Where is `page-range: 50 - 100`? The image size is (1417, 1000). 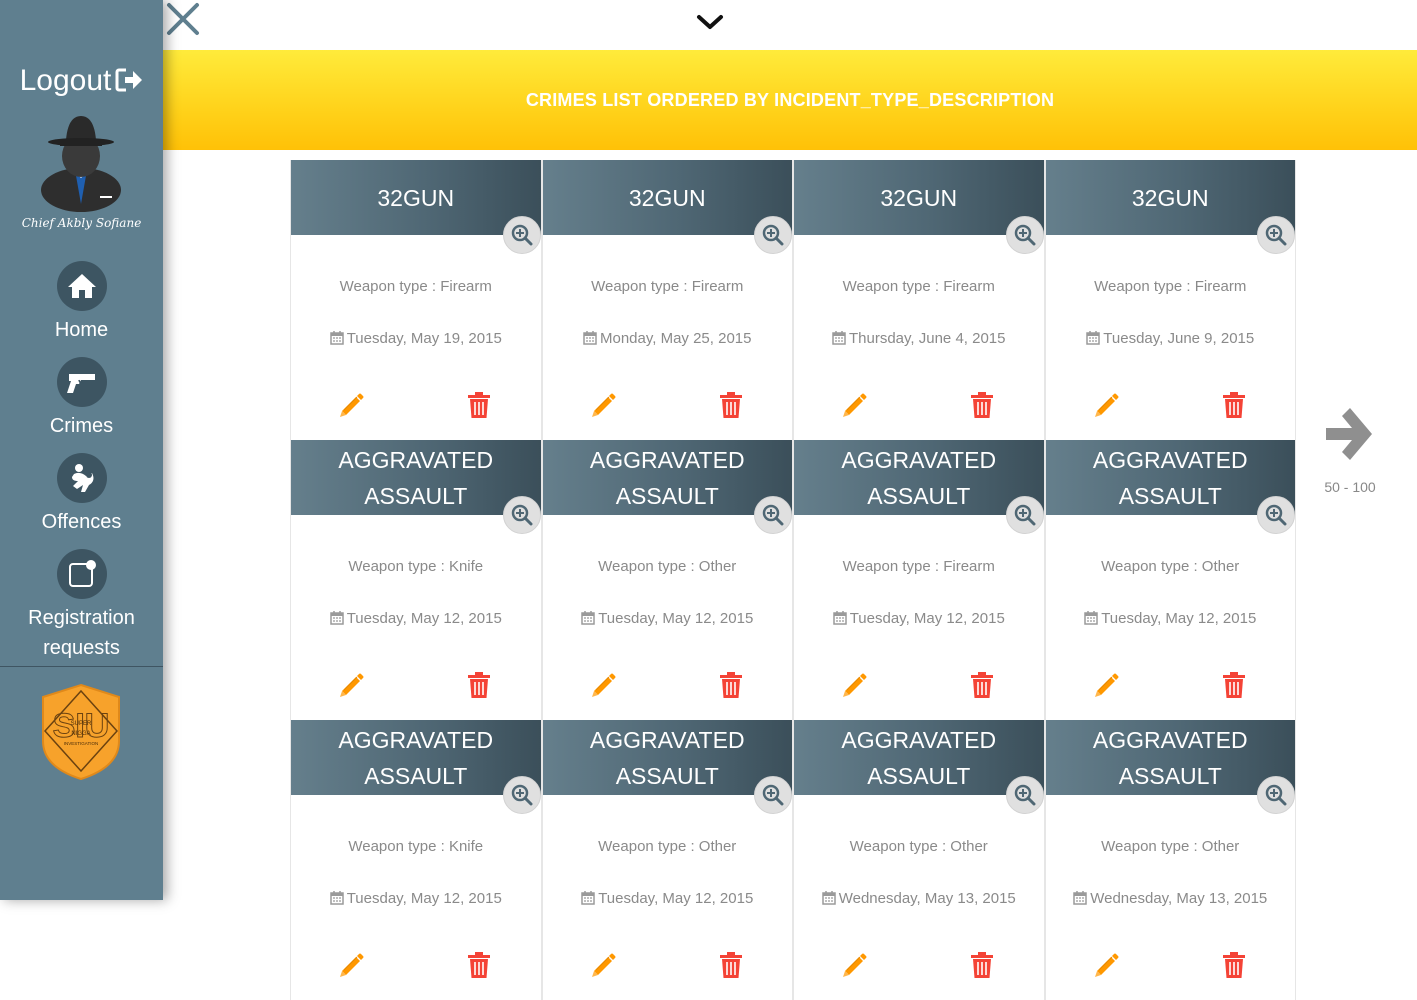
page-range: 50 - 100 is located at coordinates (1350, 487).